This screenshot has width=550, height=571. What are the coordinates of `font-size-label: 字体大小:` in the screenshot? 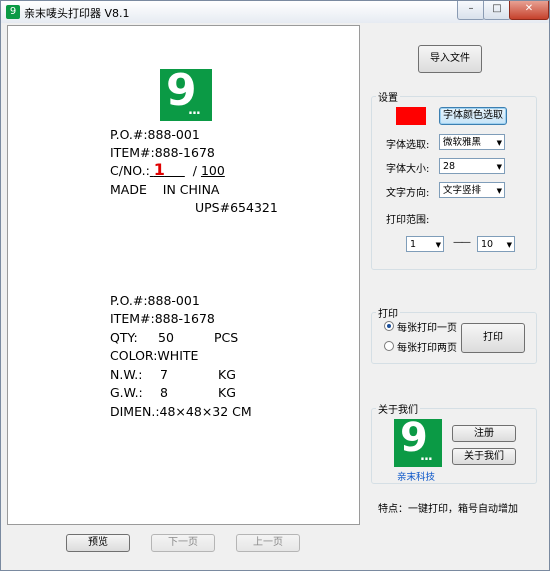 It's located at (408, 169).